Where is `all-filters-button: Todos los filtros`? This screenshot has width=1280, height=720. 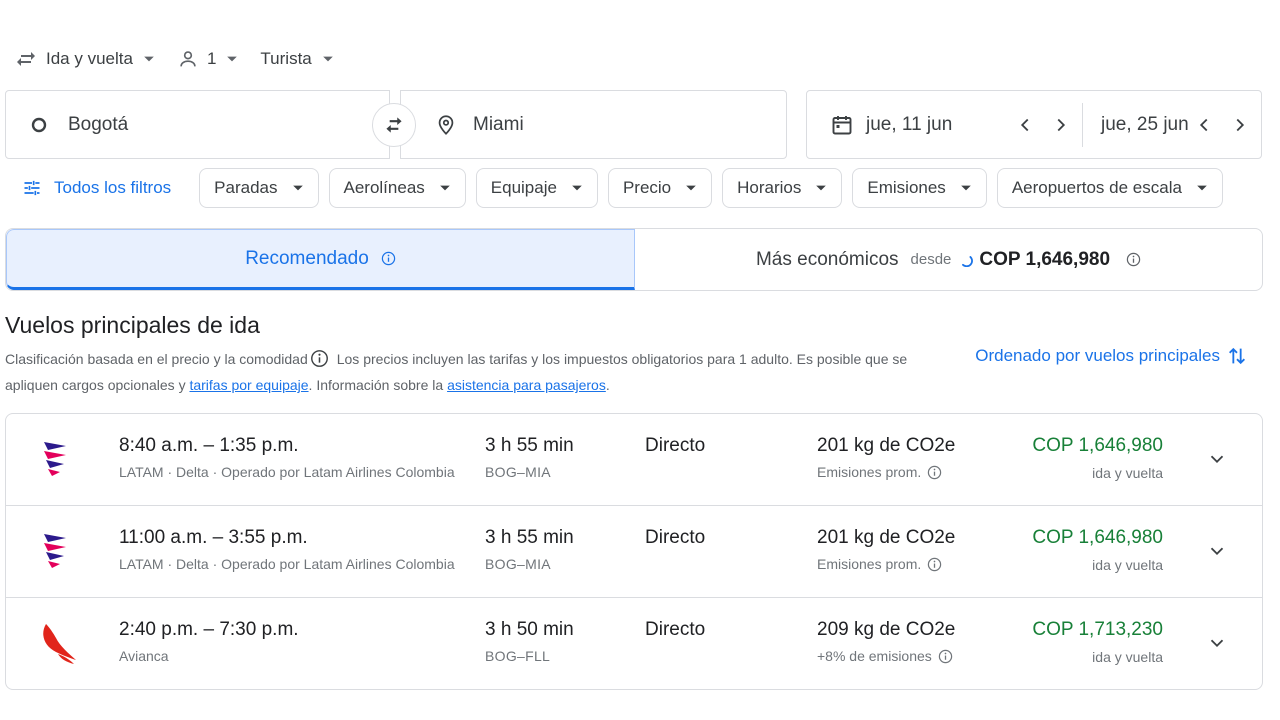 all-filters-button: Todos los filtros is located at coordinates (85, 188).